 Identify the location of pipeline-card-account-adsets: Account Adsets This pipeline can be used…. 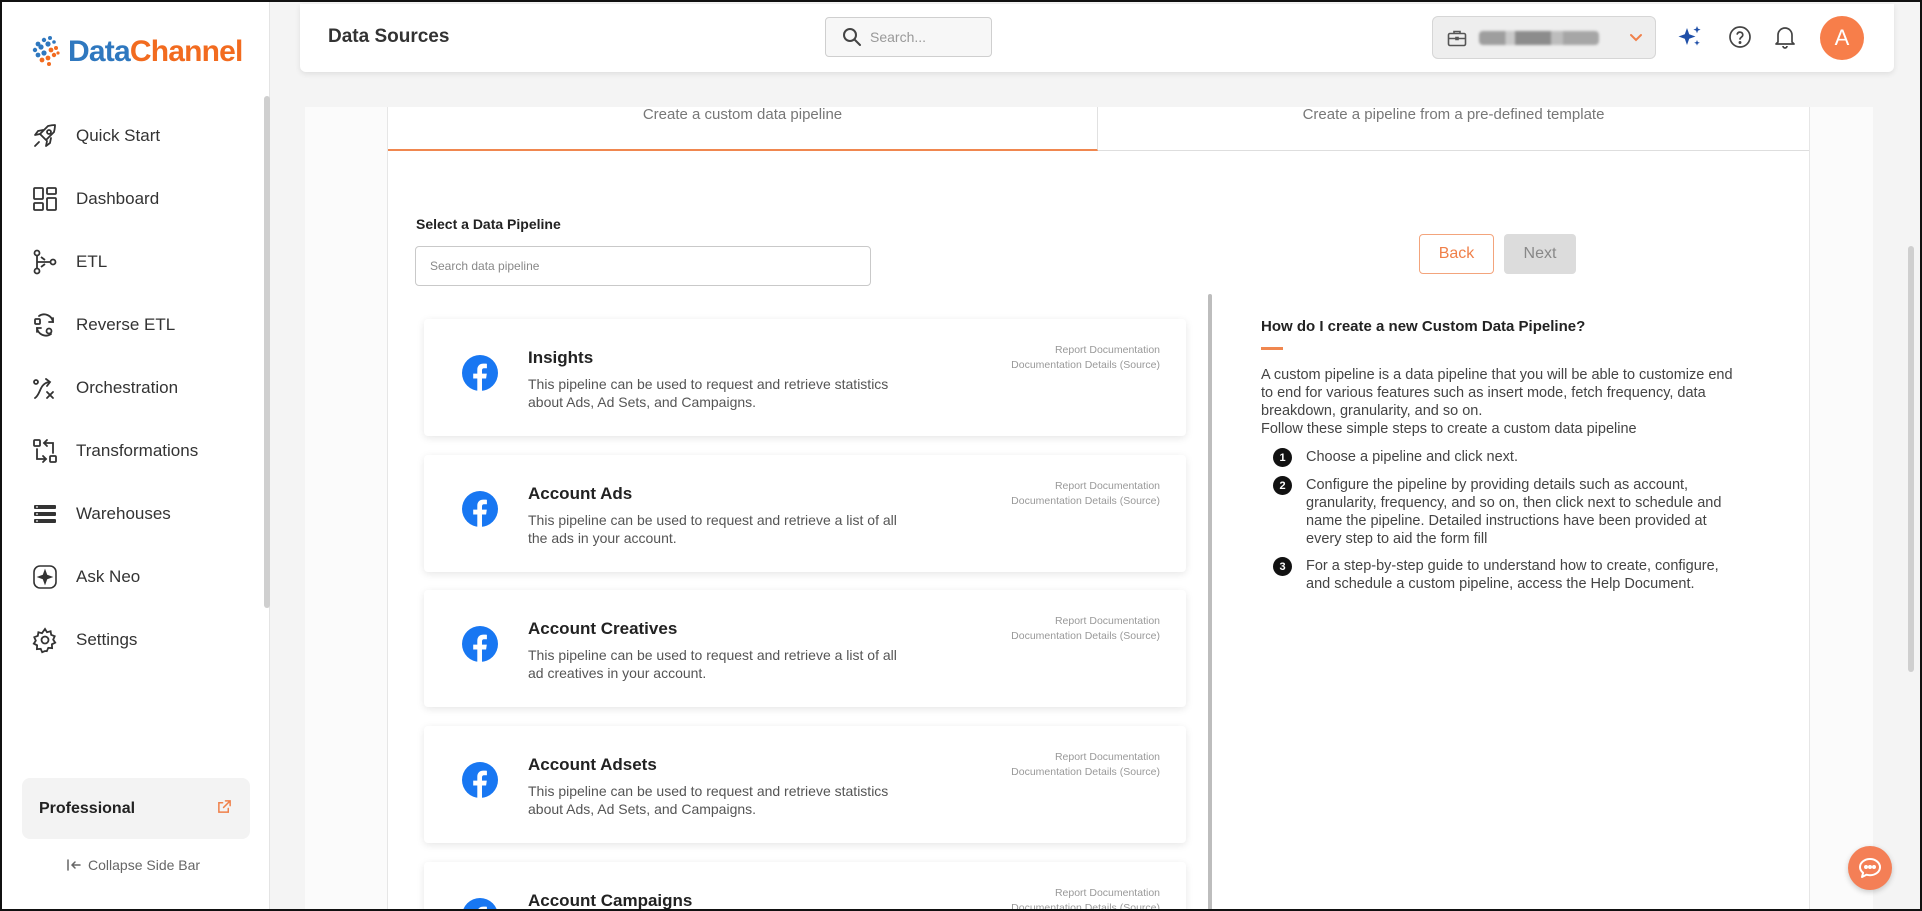
(805, 784).